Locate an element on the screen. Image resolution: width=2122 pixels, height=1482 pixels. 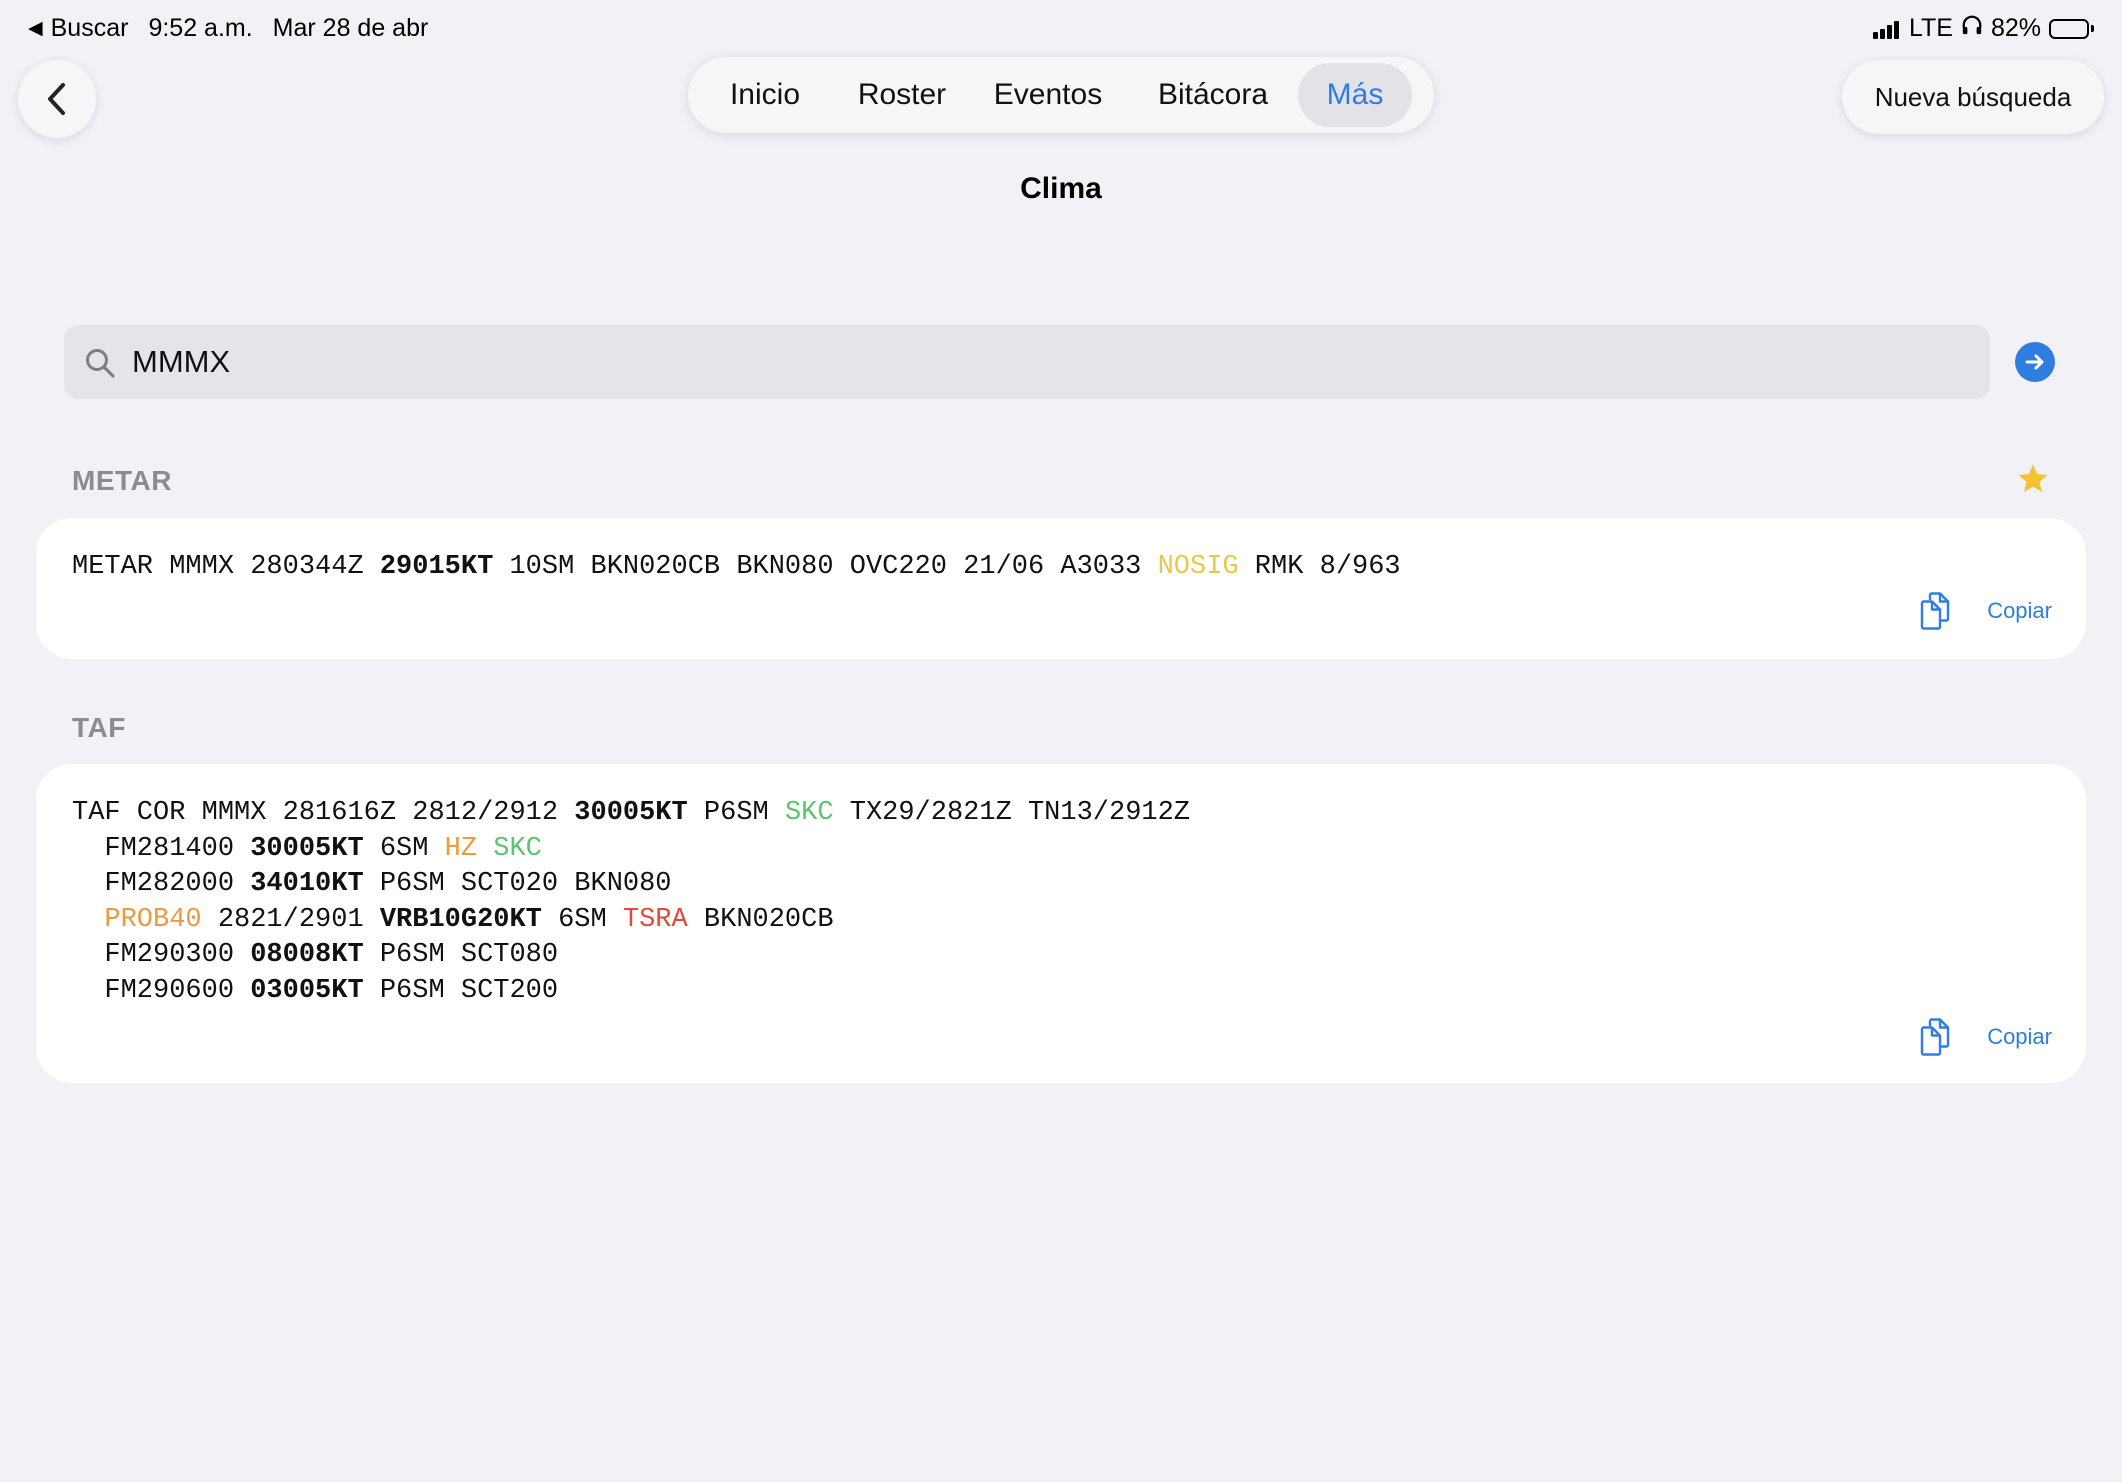
go-button is located at coordinates (2035, 362).